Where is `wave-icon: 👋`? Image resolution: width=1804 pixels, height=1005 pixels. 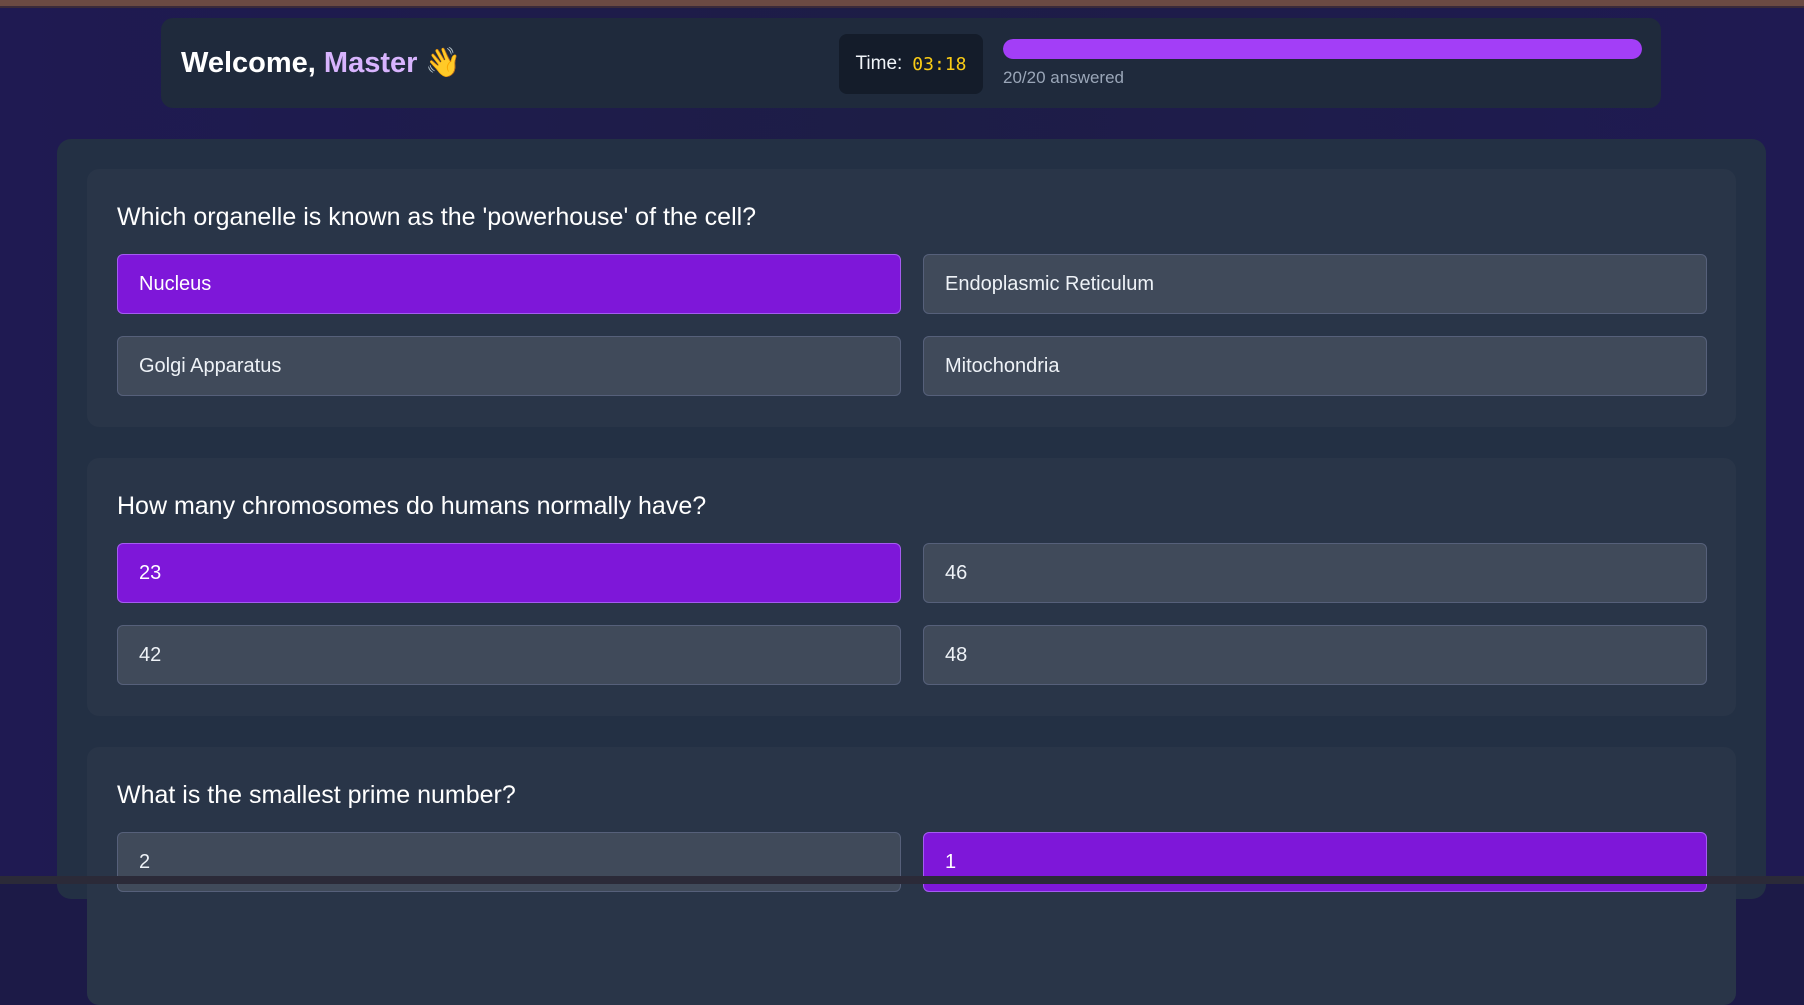
wave-icon: 👋 is located at coordinates (443, 63).